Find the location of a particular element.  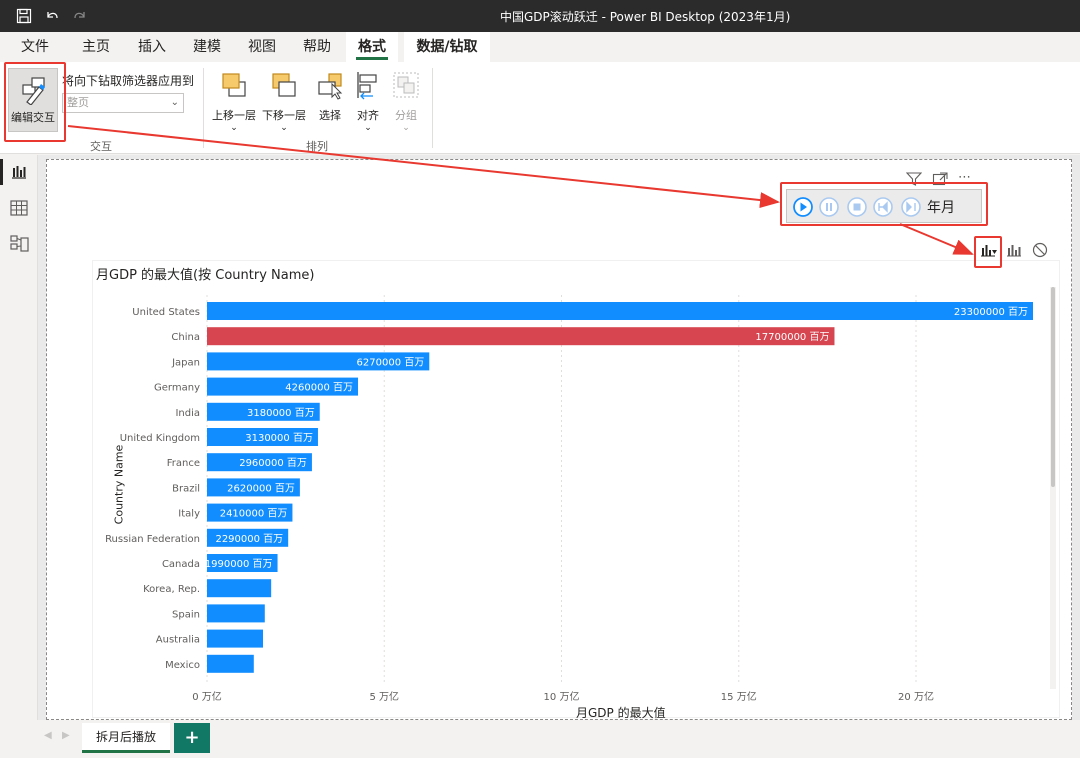

page-tab-active: 拆月后播放 is located at coordinates (126, 738).